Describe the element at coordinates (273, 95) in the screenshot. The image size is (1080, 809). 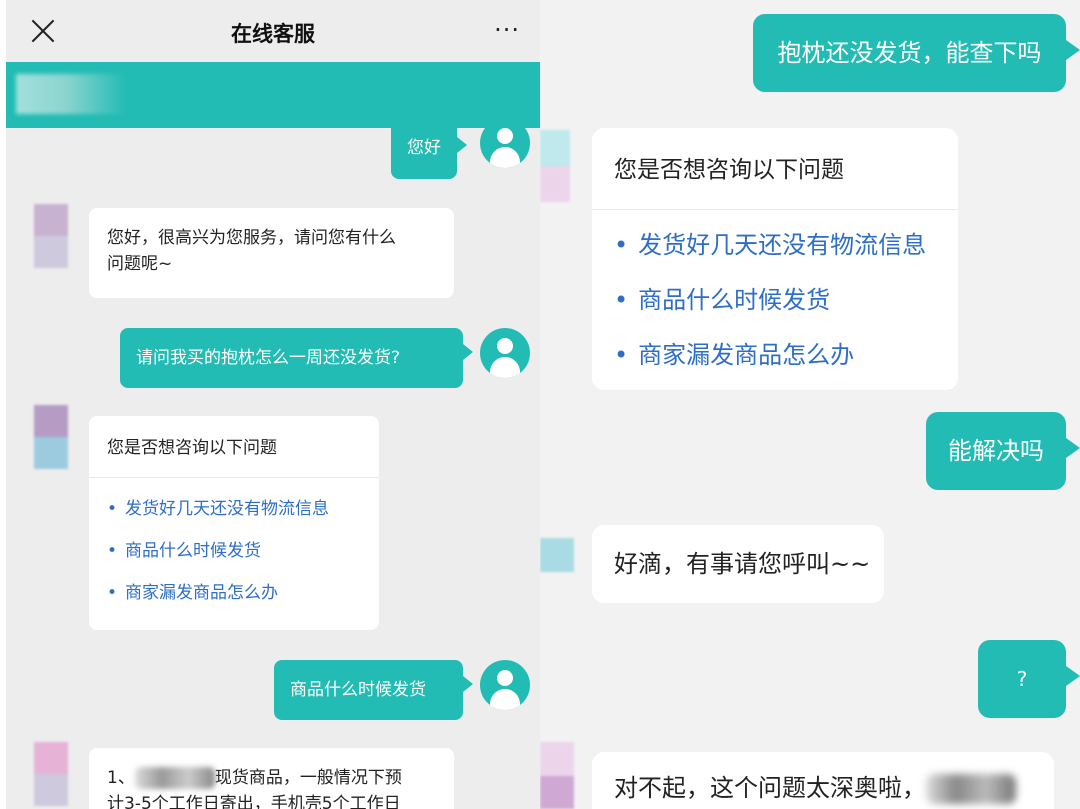
I see `shop-banner` at that location.